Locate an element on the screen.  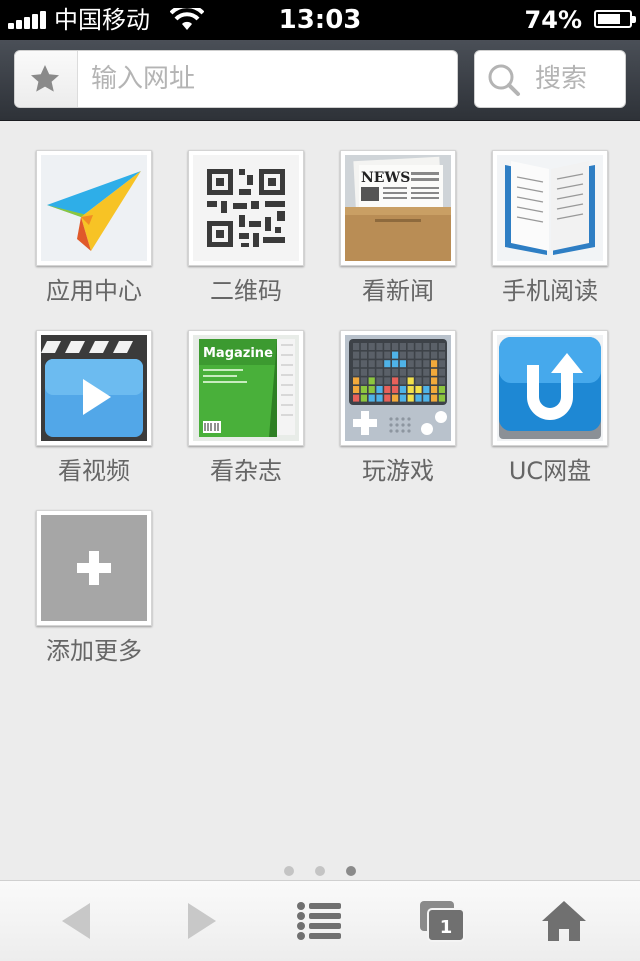
book-icon is located at coordinates (550, 208).